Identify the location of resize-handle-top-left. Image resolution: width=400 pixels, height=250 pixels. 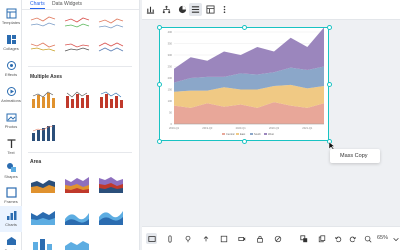
(159, 27).